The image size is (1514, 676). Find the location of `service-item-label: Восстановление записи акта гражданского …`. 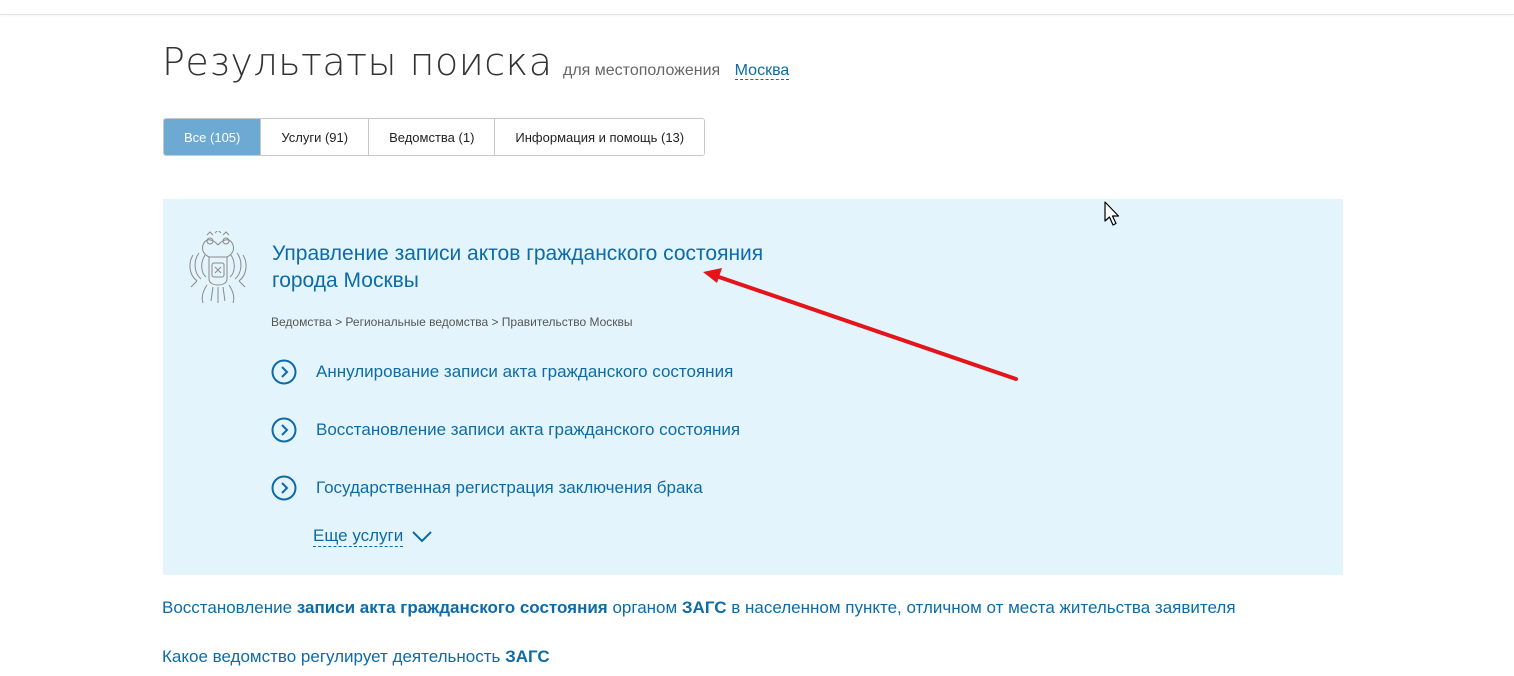

service-item-label: Восстановление записи акта гражданского … is located at coordinates (528, 429).